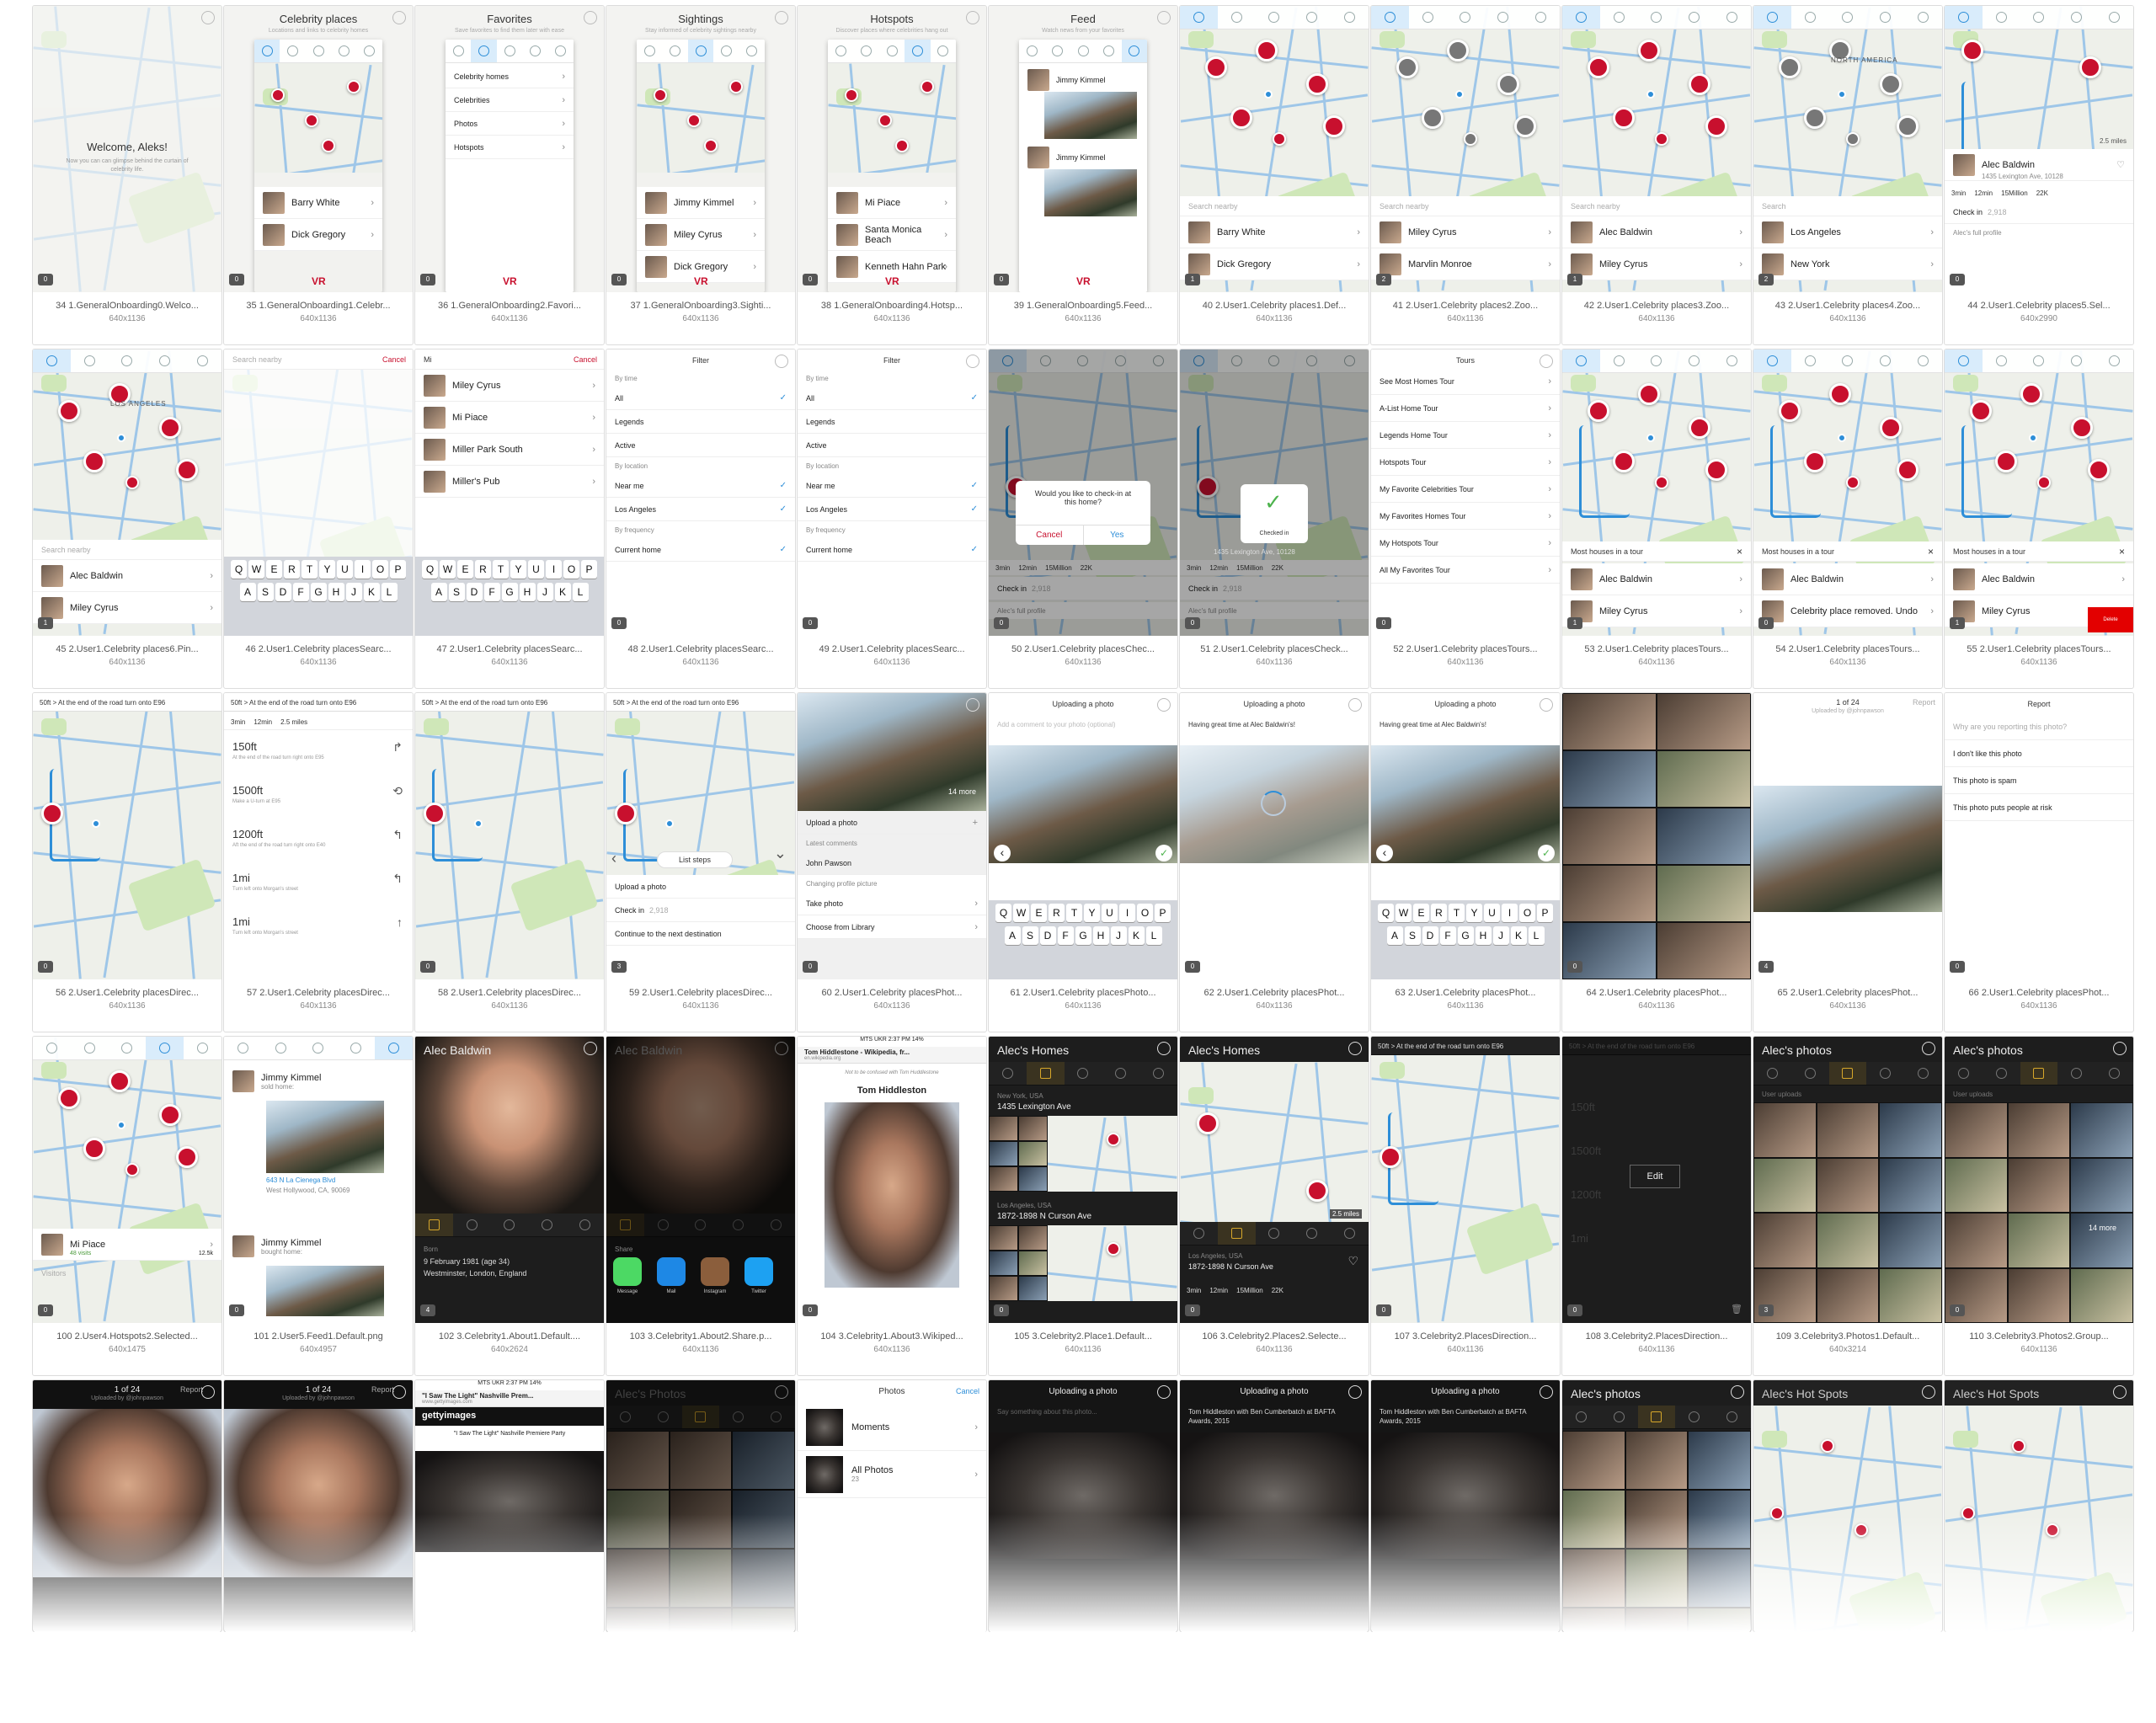  What do you see at coordinates (975, 823) in the screenshot?
I see `plus-icon: +` at bounding box center [975, 823].